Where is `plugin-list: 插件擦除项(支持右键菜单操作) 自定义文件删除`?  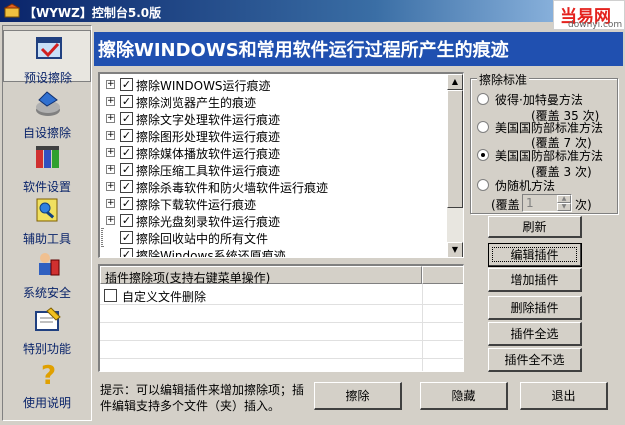
plugin-list: 插件擦除项(支持右键菜单操作) 自定义文件删除 is located at coordinates (281, 318).